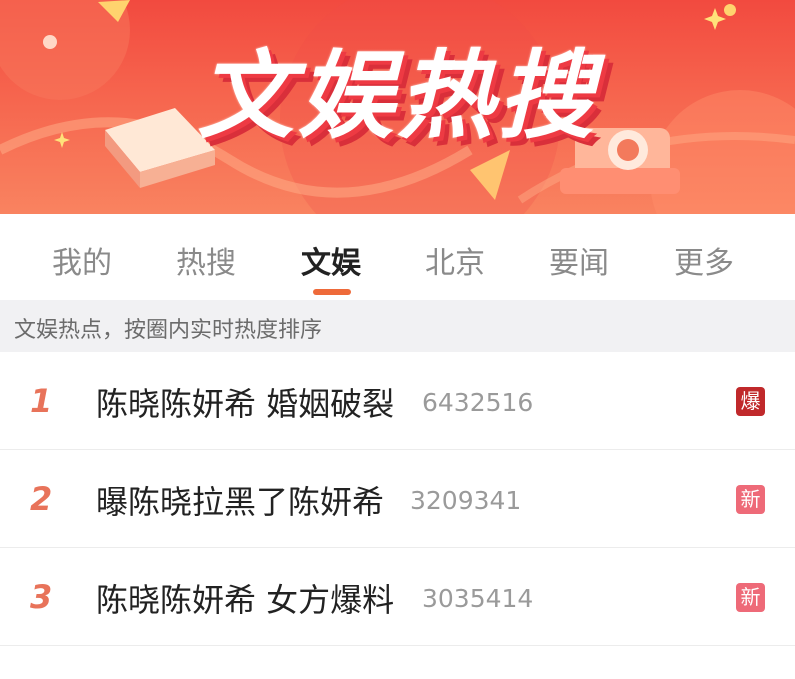  What do you see at coordinates (466, 500) in the screenshot?
I see `heat-count: 3209341` at bounding box center [466, 500].